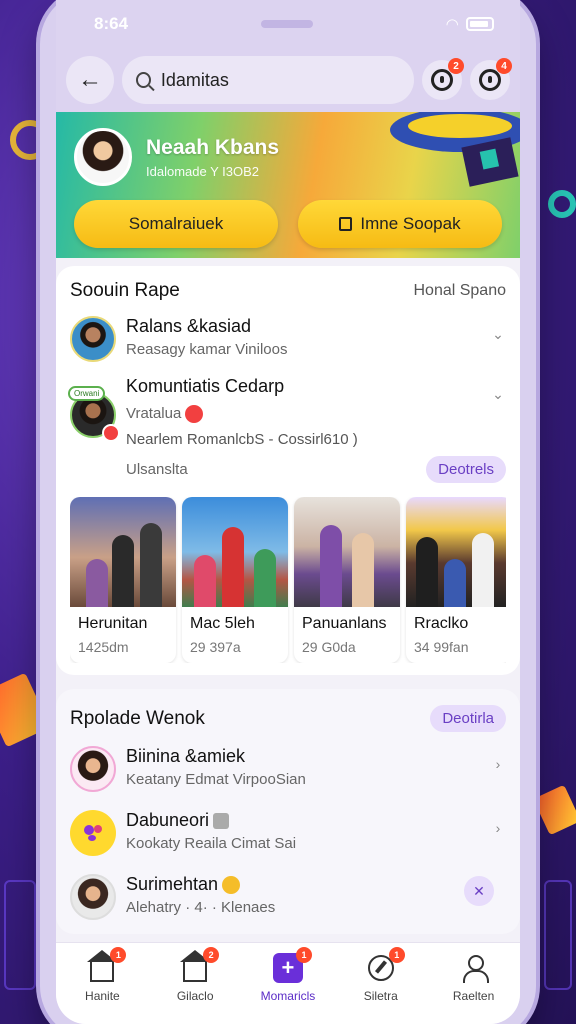 The image size is (576, 1024). What do you see at coordinates (103, 647) in the screenshot?
I see `photo-meta: 1425dm` at bounding box center [103, 647].